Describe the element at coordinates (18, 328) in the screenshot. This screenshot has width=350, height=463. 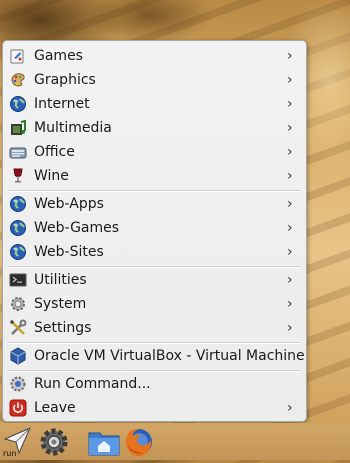
I see `tools-icon` at that location.